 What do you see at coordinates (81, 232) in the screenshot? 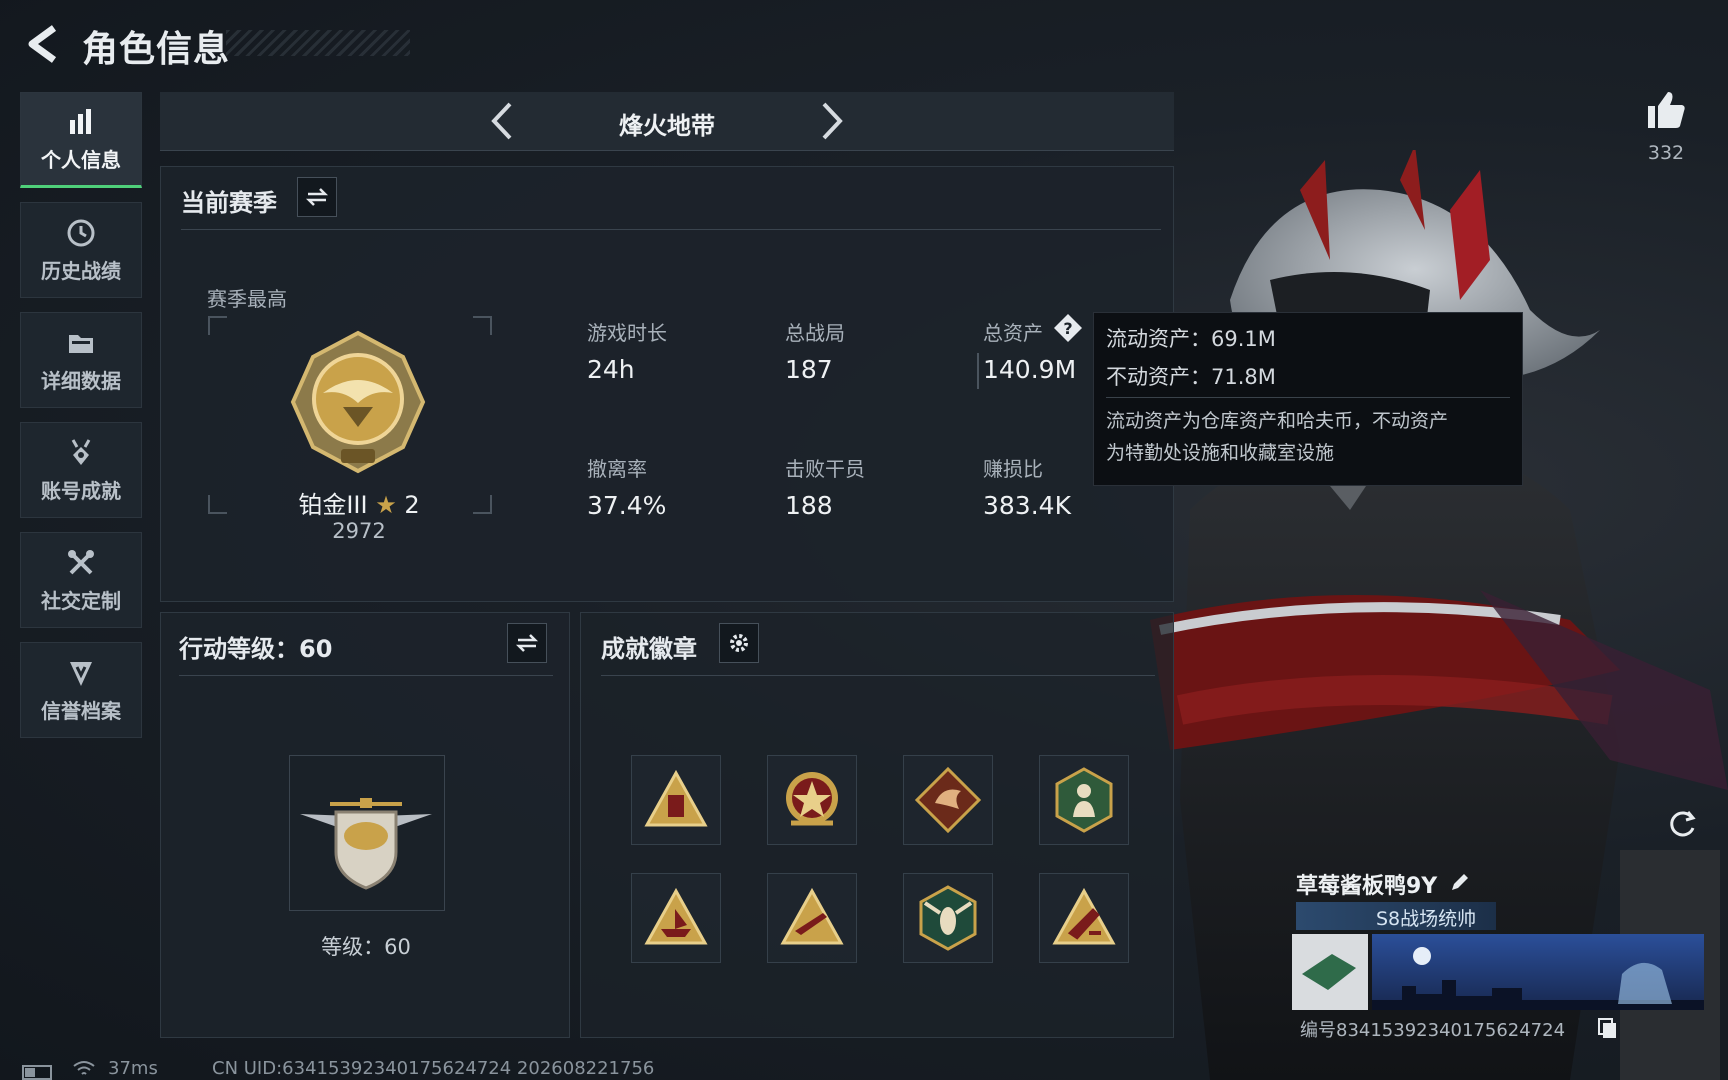
I see `history-clock-icon` at bounding box center [81, 232].